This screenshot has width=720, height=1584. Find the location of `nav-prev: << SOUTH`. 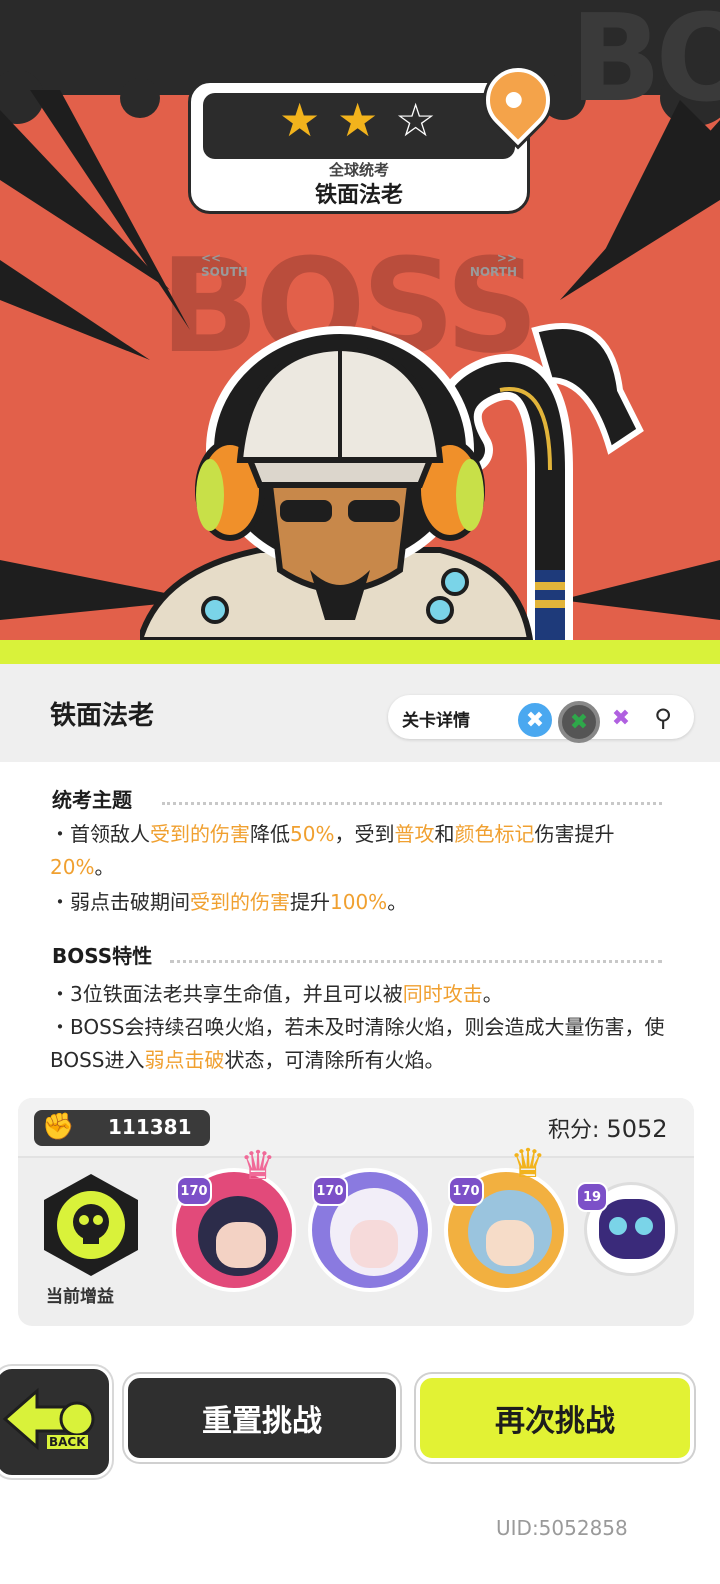

nav-prev: << SOUTH is located at coordinates (224, 265).